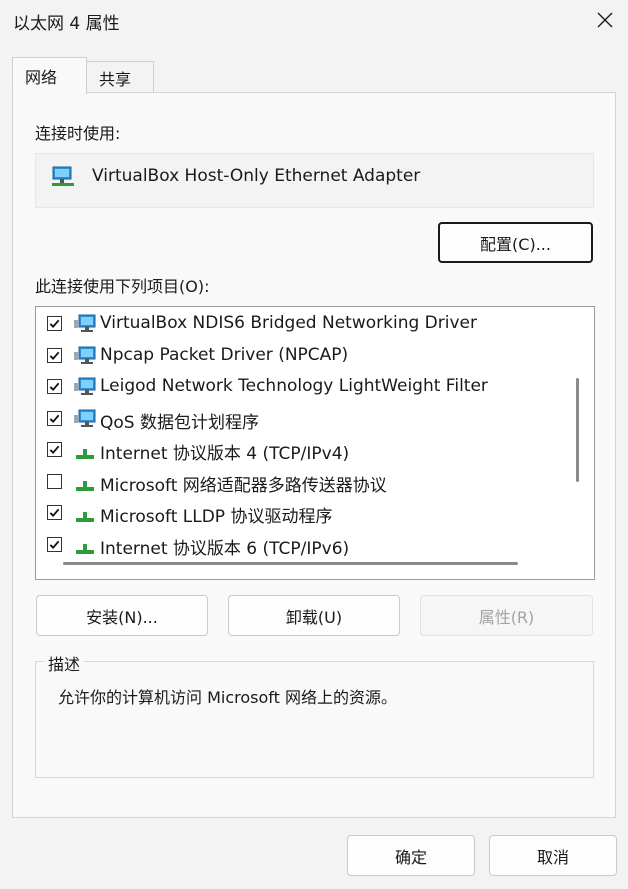 Image resolution: width=628 pixels, height=889 pixels. I want to click on ok-button: 确定, so click(411, 855).